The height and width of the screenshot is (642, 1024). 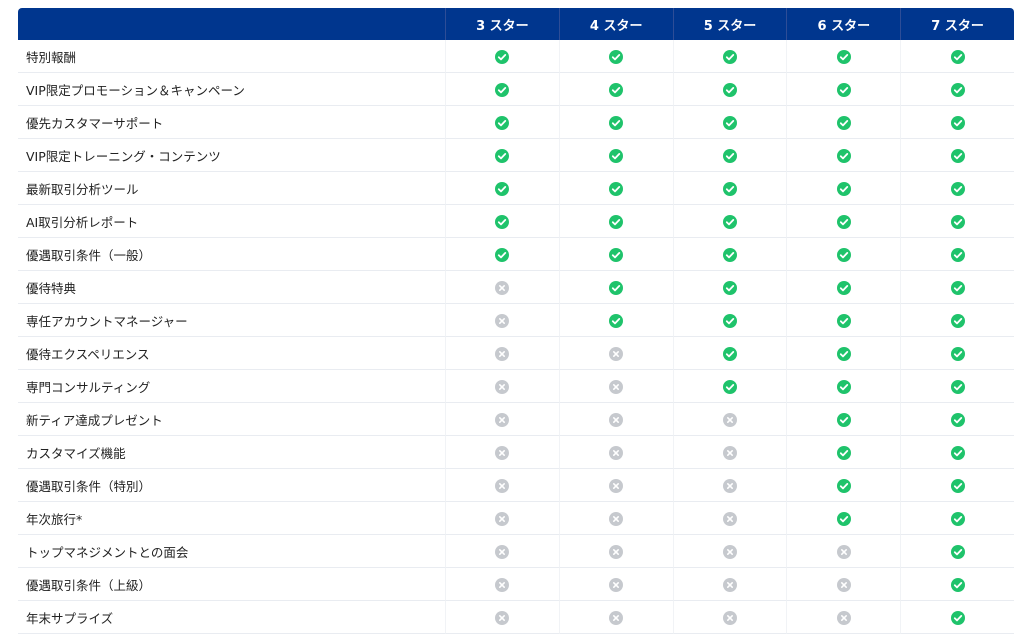 I want to click on table-row: 優待エクスペリエンス, so click(x=516, y=353).